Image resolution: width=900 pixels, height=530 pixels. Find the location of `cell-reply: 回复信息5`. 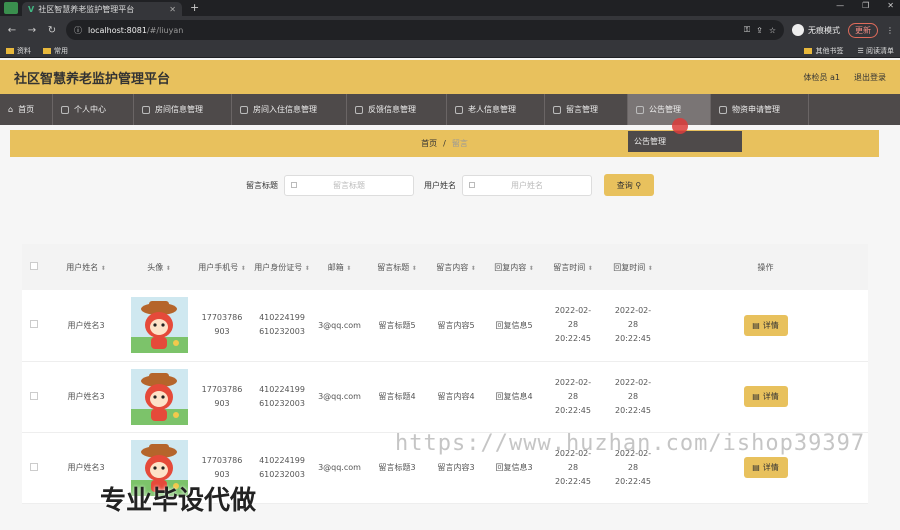

cell-reply: 回复信息5 is located at coordinates (514, 325).